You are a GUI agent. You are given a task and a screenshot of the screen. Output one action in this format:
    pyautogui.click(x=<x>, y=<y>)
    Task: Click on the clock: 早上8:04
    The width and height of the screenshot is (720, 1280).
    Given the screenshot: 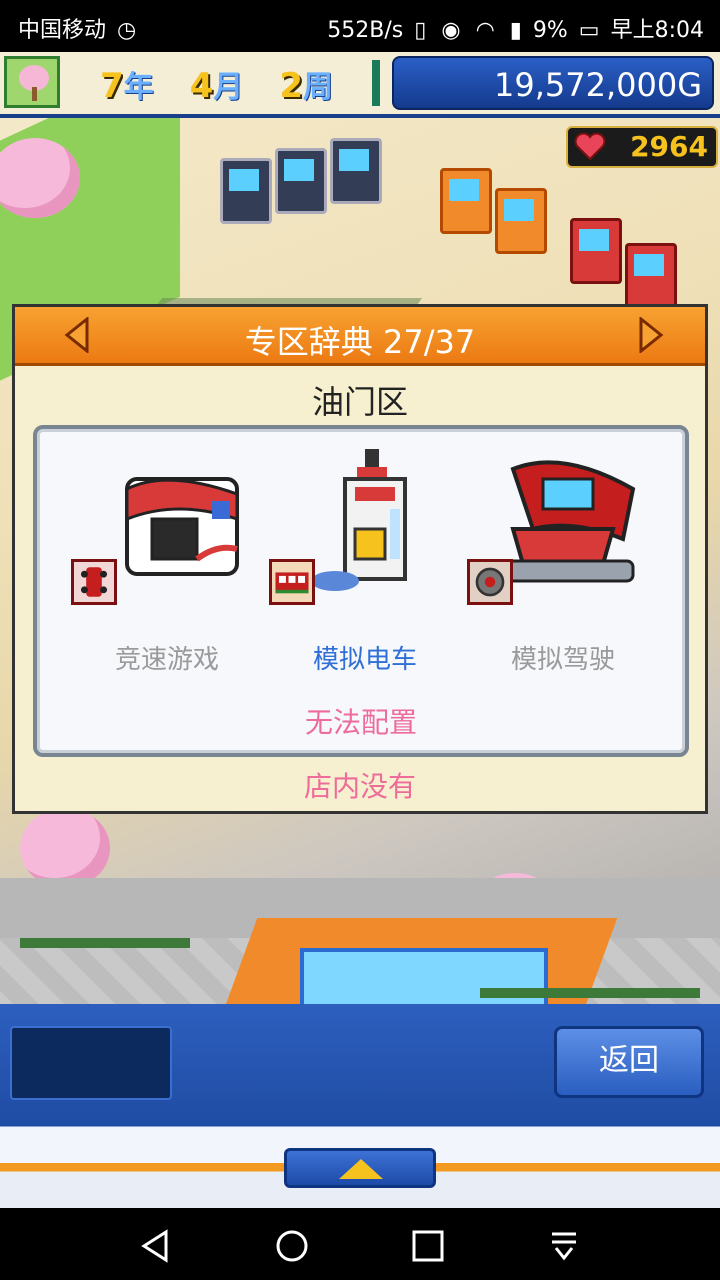 What is the action you would take?
    pyautogui.click(x=657, y=30)
    